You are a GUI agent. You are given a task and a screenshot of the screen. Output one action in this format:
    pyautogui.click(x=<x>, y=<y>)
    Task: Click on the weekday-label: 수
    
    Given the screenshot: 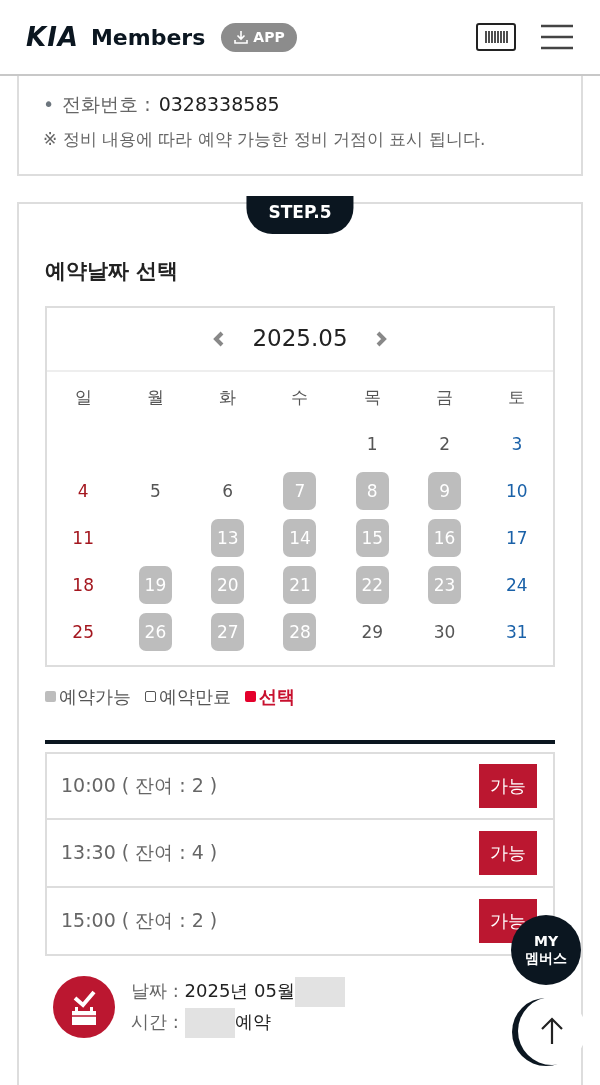 What is the action you would take?
    pyautogui.click(x=300, y=397)
    